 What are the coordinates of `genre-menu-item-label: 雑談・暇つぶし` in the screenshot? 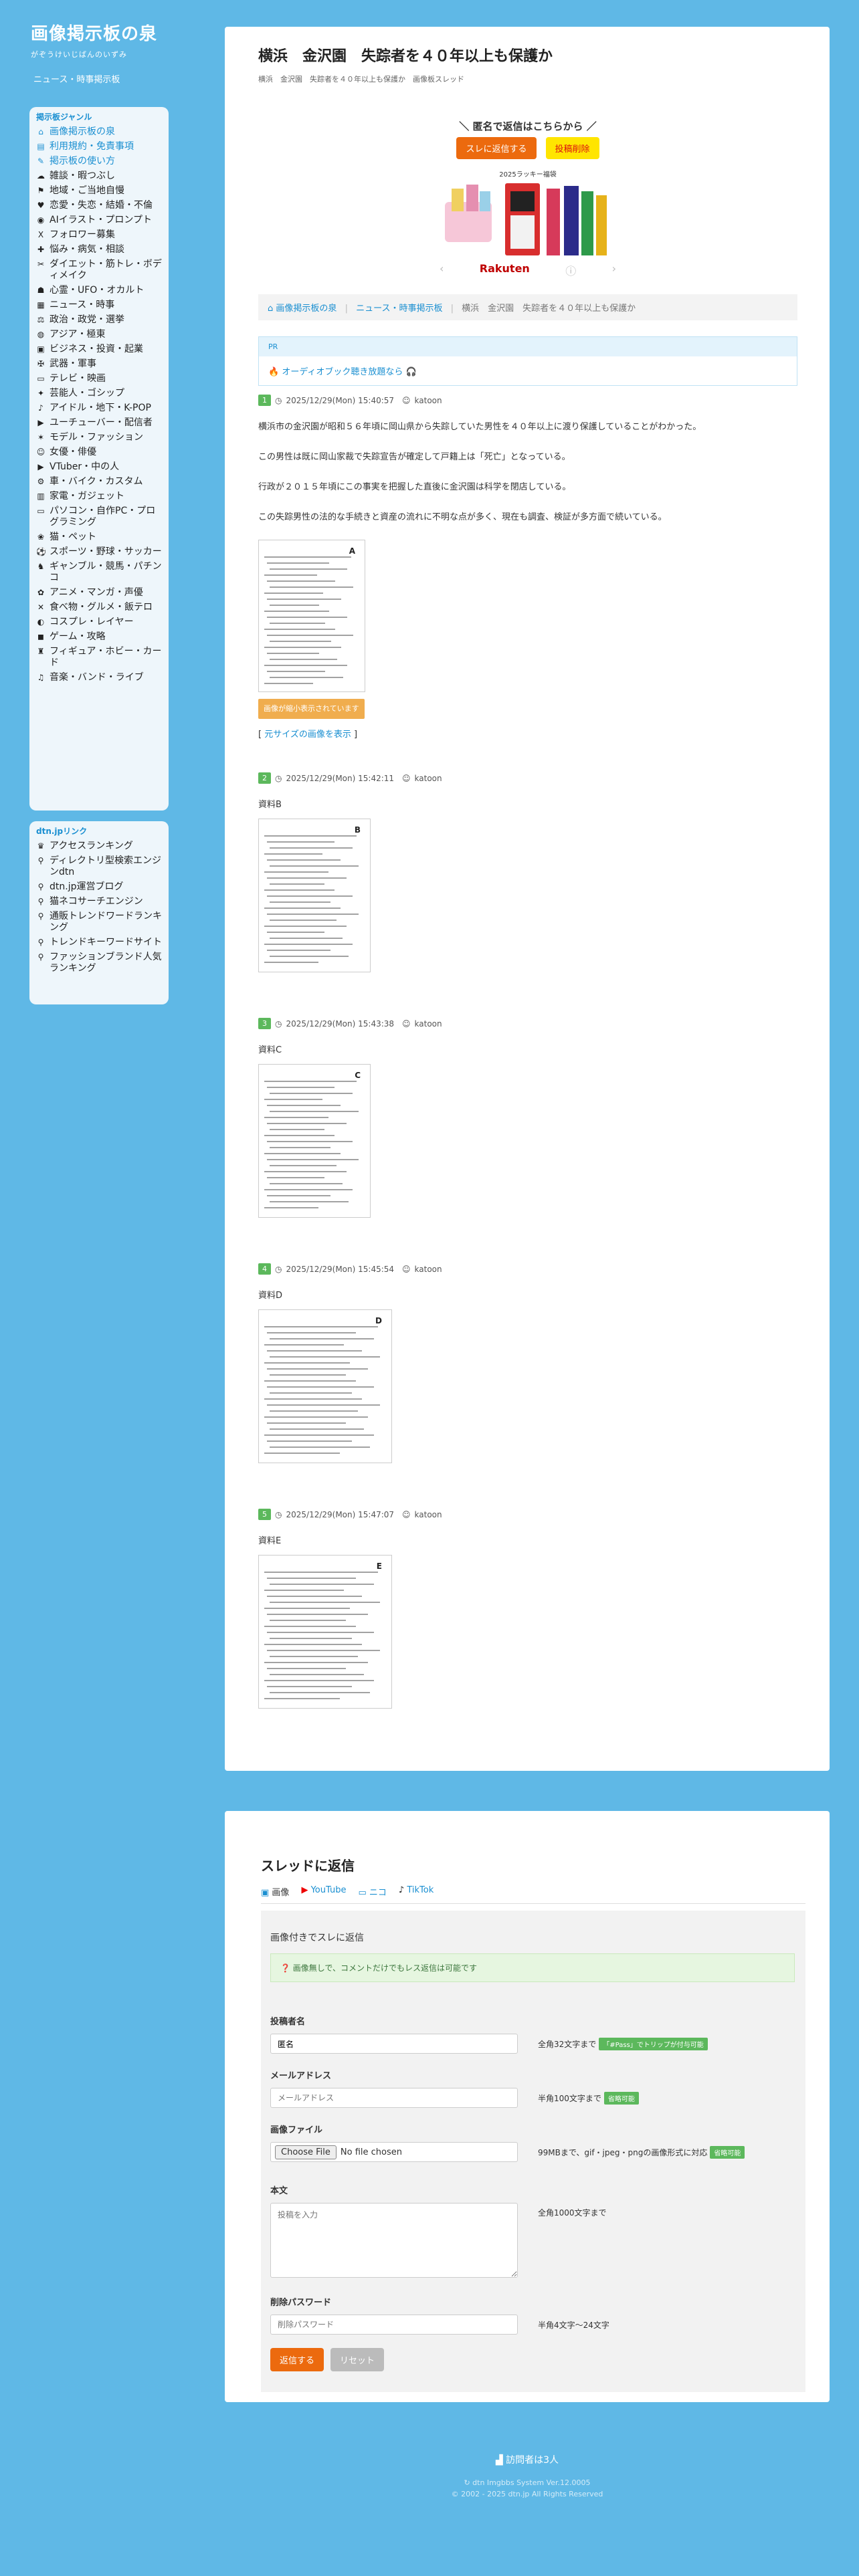 It's located at (82, 176).